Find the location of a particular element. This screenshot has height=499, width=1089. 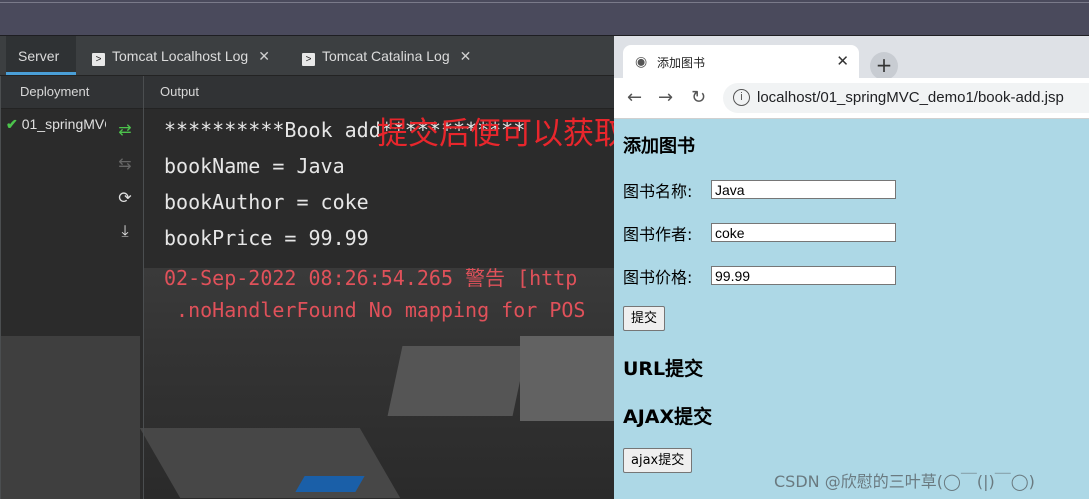

console-warning-line: 02-Sep-2022 08:26:54.265 警告 [http is located at coordinates (371, 278).